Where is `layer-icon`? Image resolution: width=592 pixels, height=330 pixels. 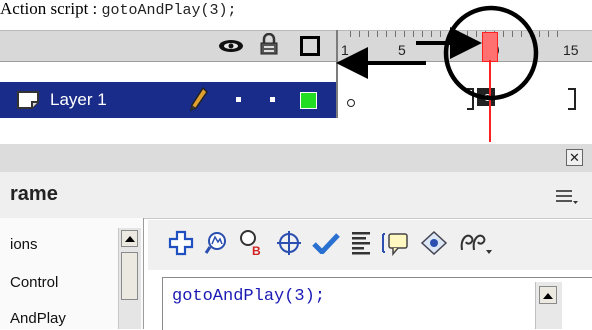
layer-icon is located at coordinates (28, 100).